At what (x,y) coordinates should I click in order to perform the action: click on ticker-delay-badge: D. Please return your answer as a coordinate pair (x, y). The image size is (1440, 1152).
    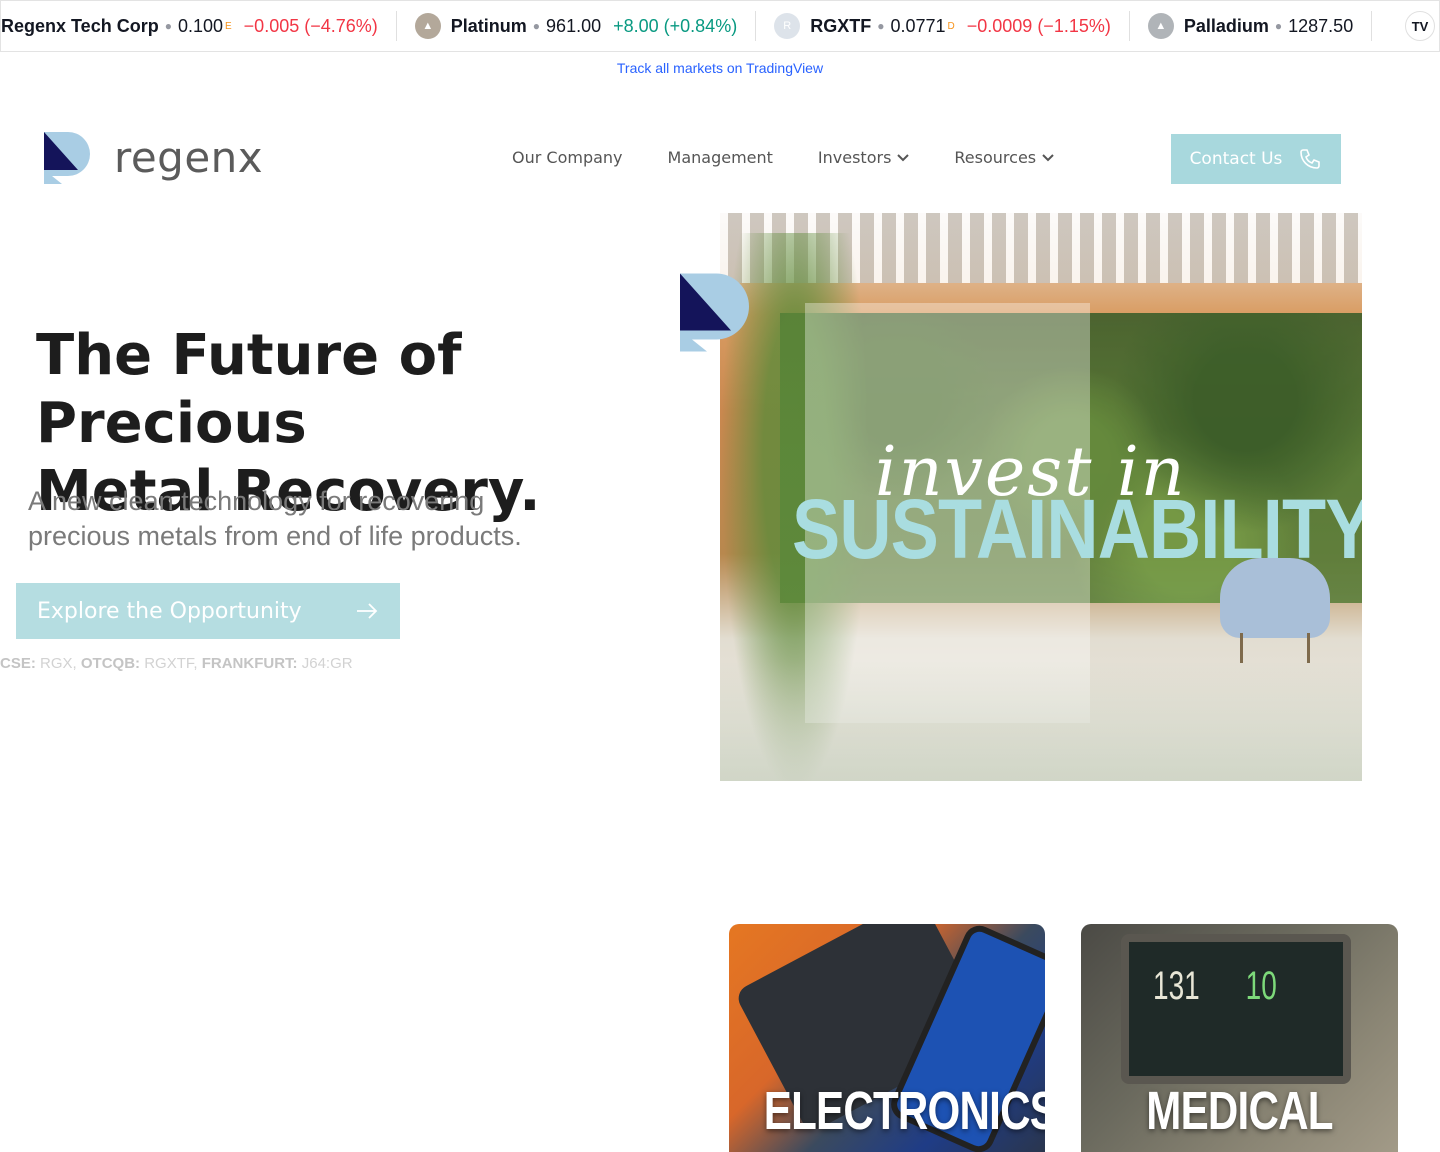
    Looking at the image, I should click on (951, 26).